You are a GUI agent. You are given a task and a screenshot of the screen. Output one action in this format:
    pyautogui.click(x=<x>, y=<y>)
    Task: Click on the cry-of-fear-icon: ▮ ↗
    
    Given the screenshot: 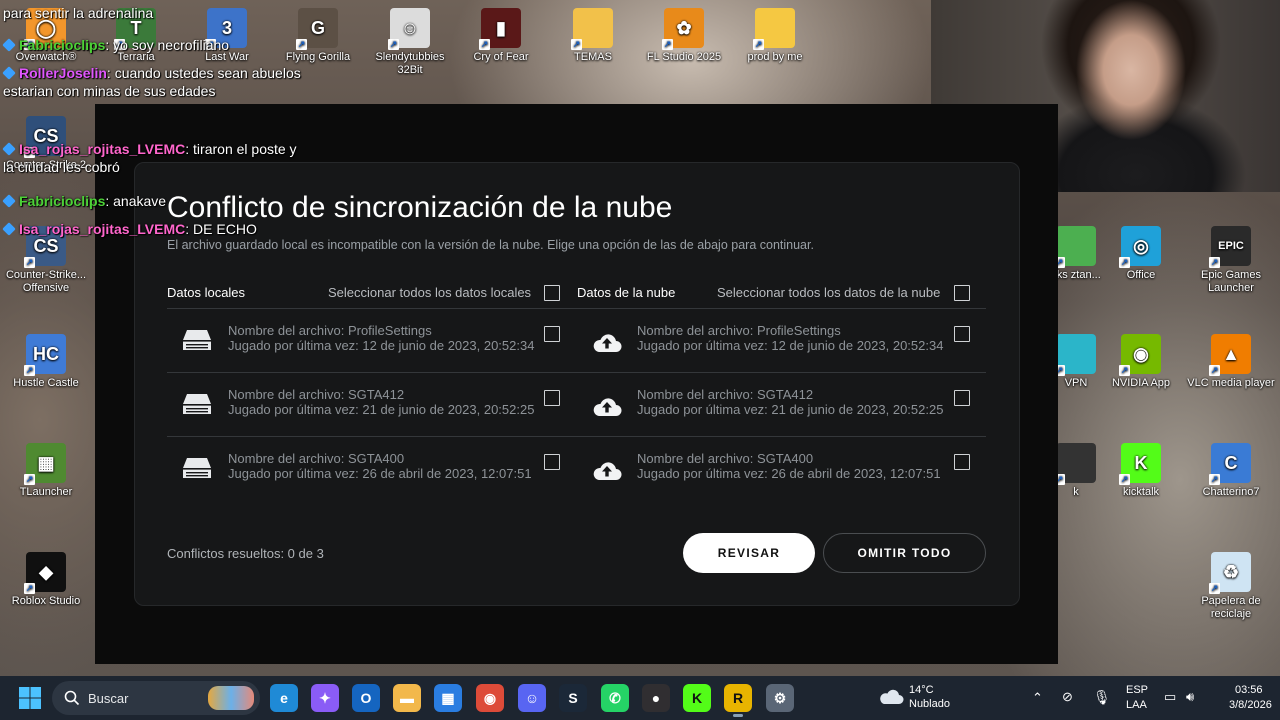 What is the action you would take?
    pyautogui.click(x=500, y=29)
    